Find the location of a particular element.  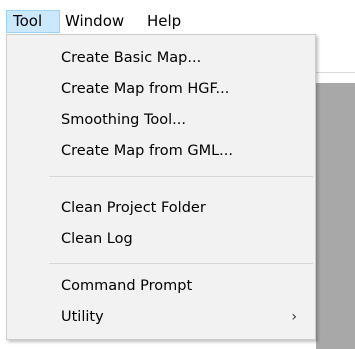

menu-item-clean-log: Clean Log is located at coordinates (161, 239).